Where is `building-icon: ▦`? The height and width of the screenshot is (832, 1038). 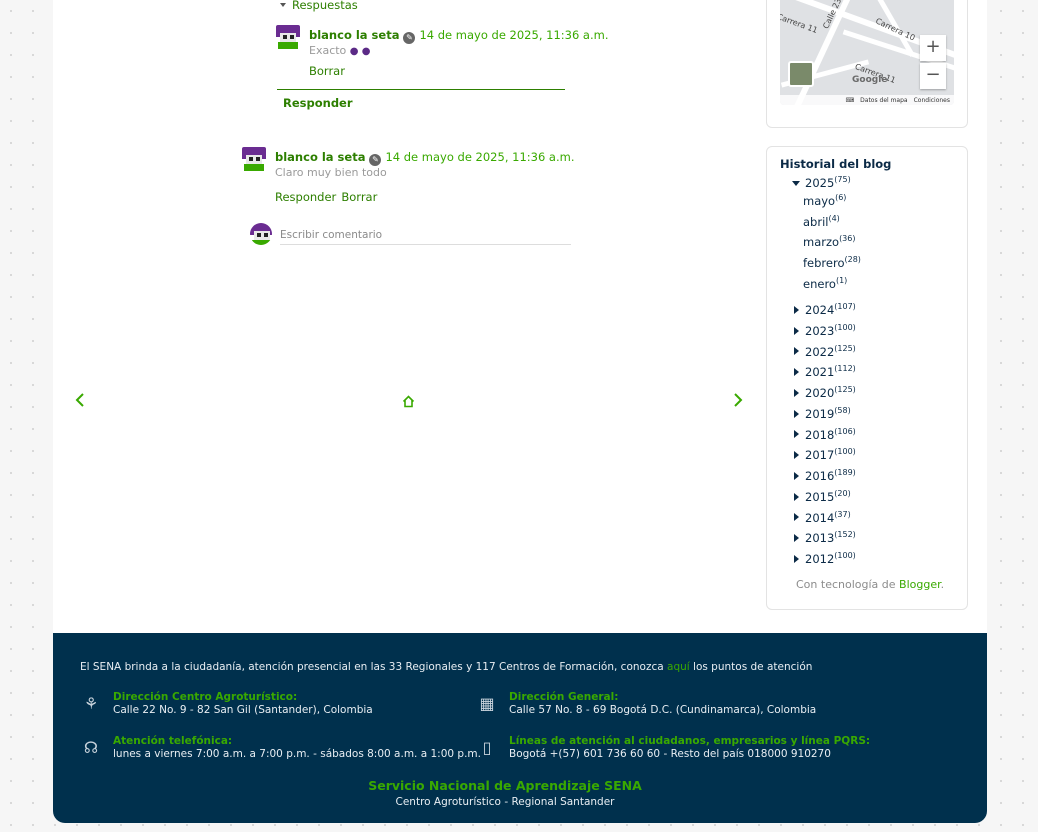
building-icon: ▦ is located at coordinates (487, 703).